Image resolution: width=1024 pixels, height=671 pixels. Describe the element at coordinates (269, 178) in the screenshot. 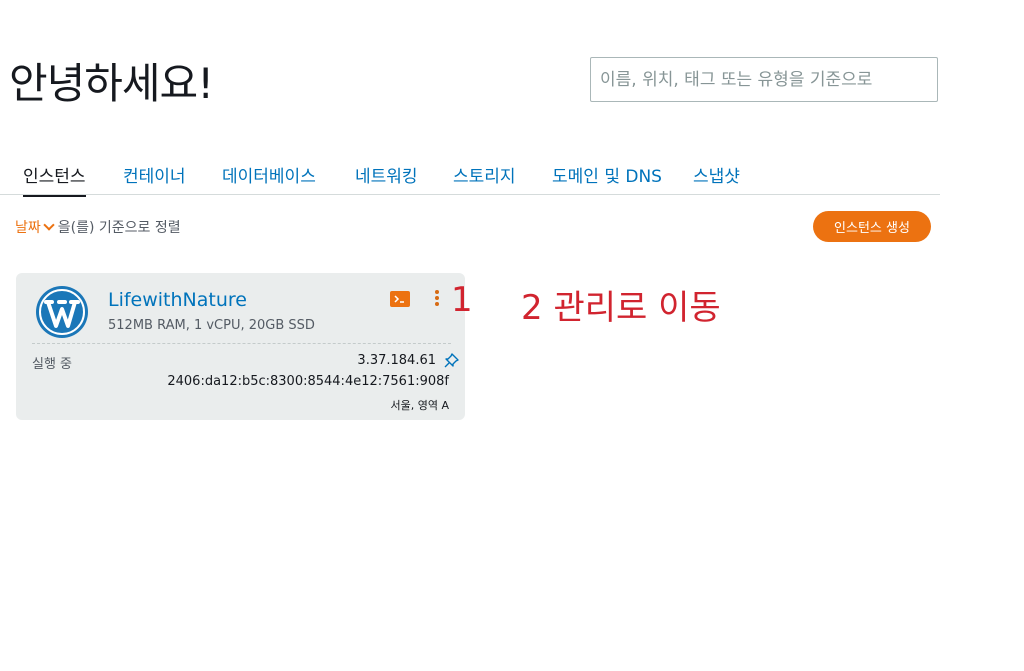

I see `tab-databases: 데이터베이스` at that location.